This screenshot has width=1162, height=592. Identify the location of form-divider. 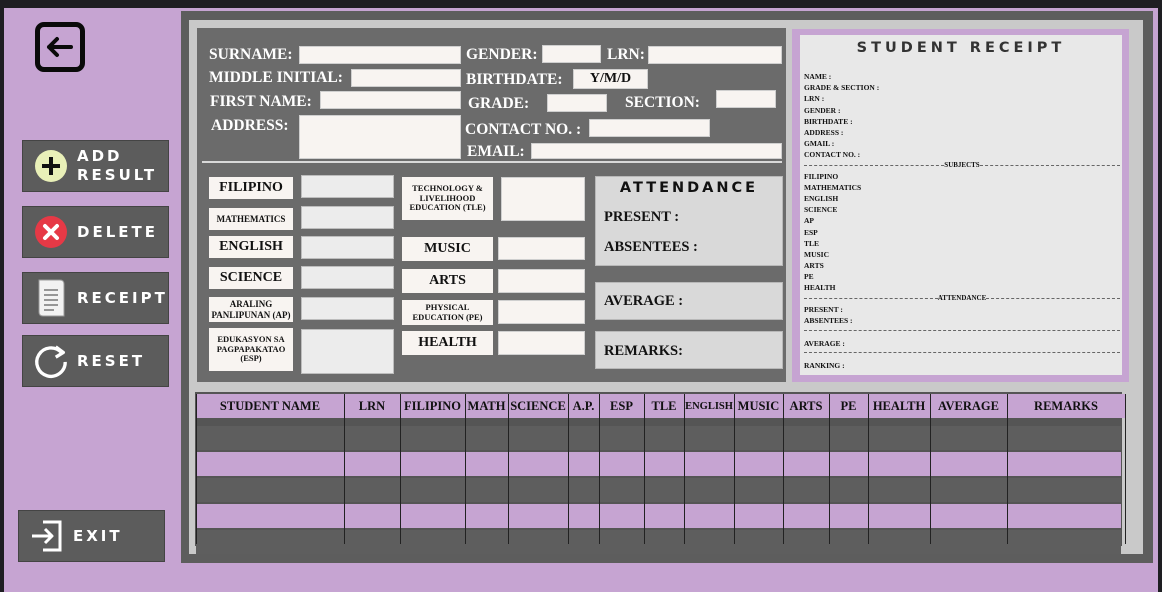
(492, 162).